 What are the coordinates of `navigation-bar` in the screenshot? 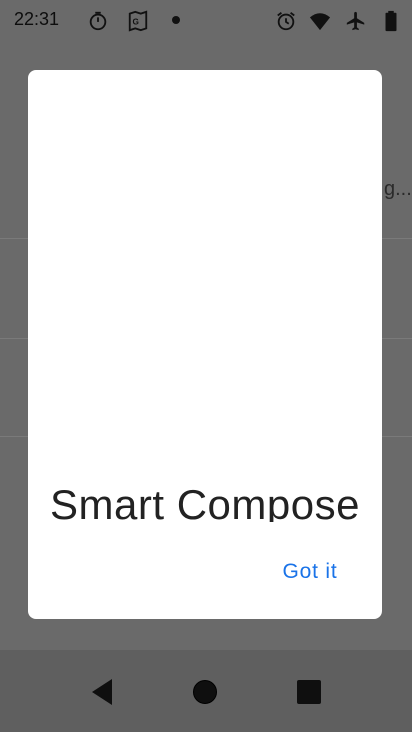 It's located at (206, 691).